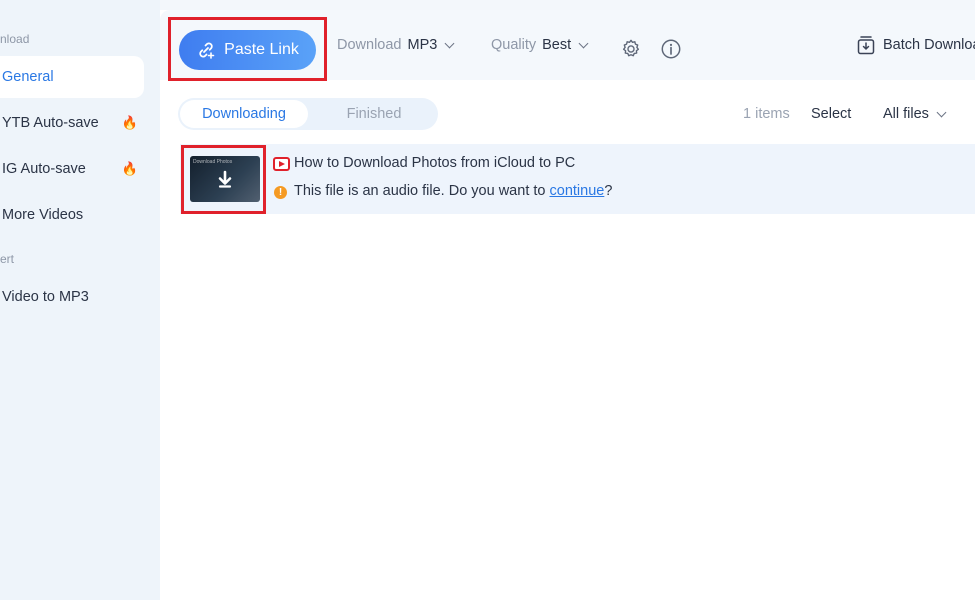  I want to click on tab-finished: Finished, so click(374, 114).